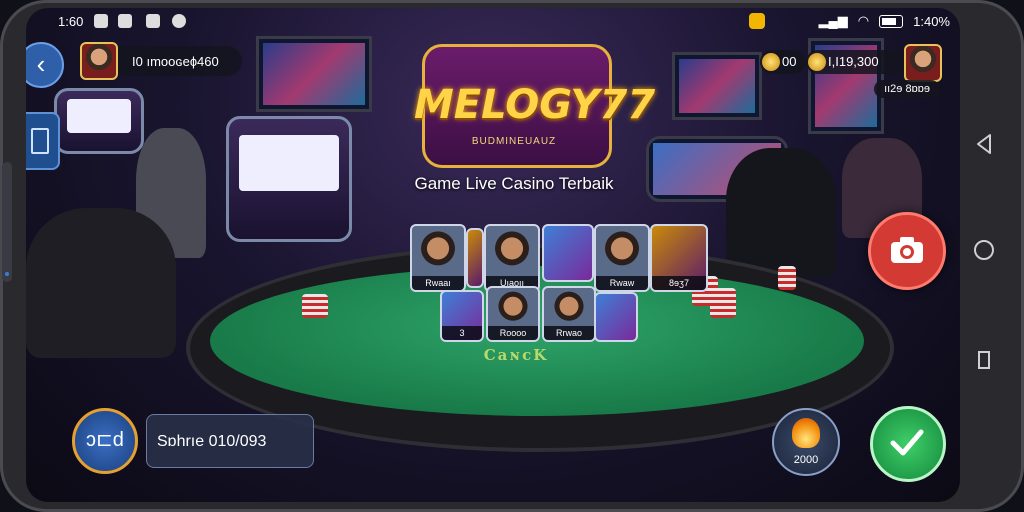 This screenshot has height=512, width=1024. Describe the element at coordinates (679, 283) in the screenshot. I see `game-card-caption: 8ɘʒ7` at that location.